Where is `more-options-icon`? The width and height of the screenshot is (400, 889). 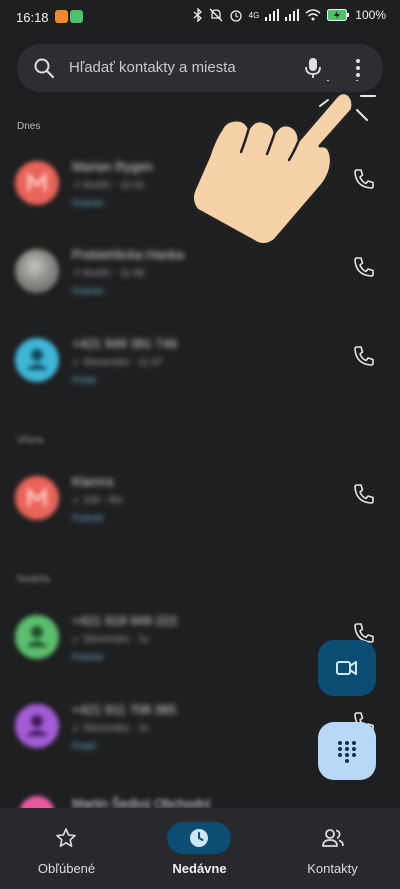 more-options-icon is located at coordinates (358, 68).